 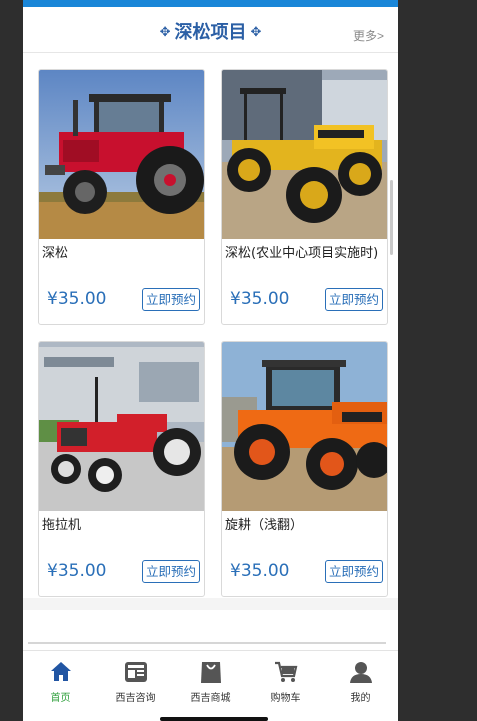 What do you see at coordinates (285, 698) in the screenshot?
I see `nav-label: 购物车` at bounding box center [285, 698].